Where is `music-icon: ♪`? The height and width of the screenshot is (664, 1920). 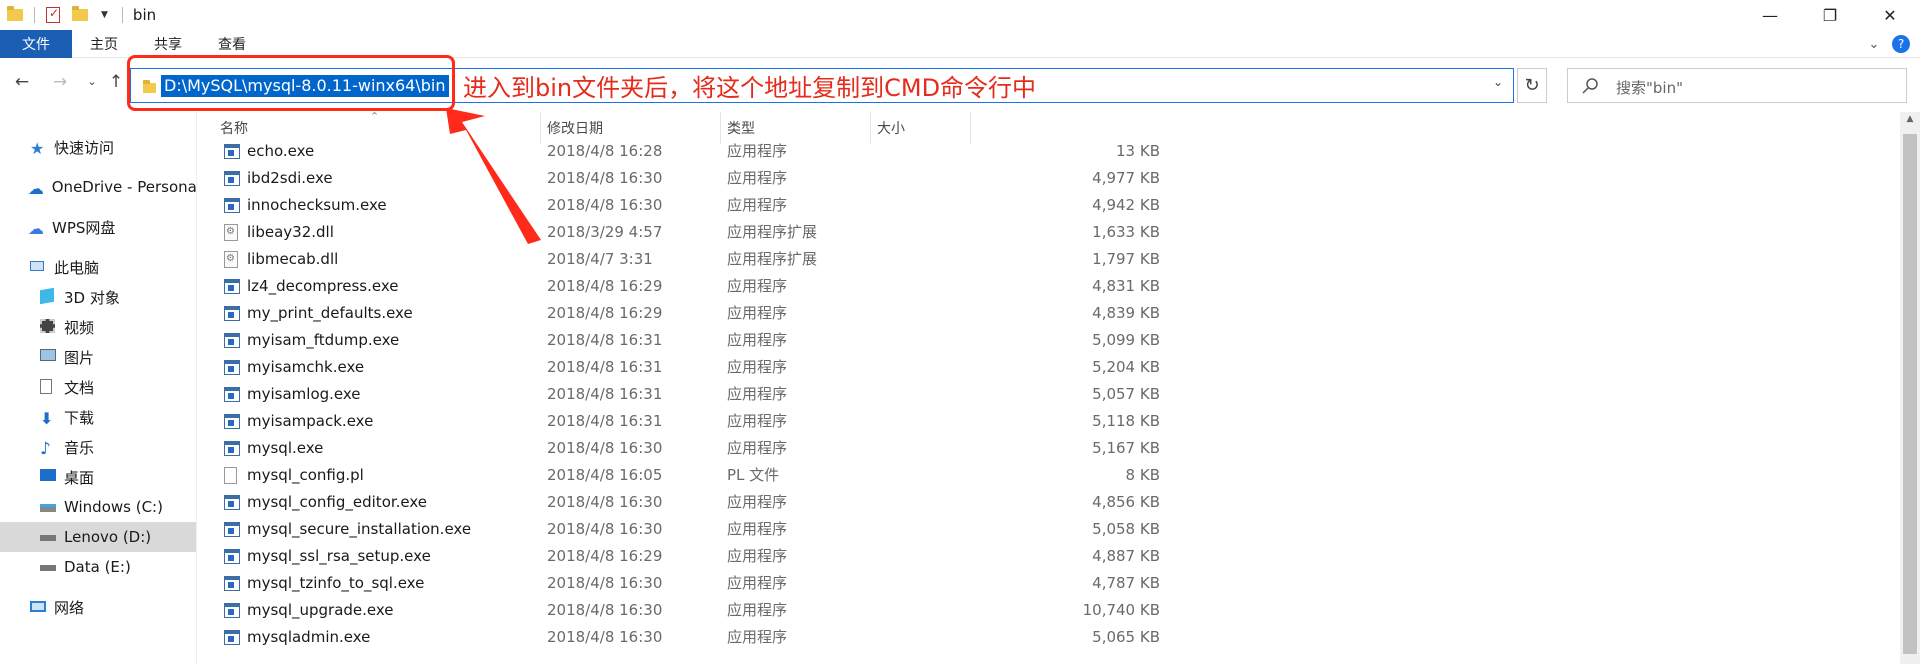
music-icon: ♪ is located at coordinates (45, 449).